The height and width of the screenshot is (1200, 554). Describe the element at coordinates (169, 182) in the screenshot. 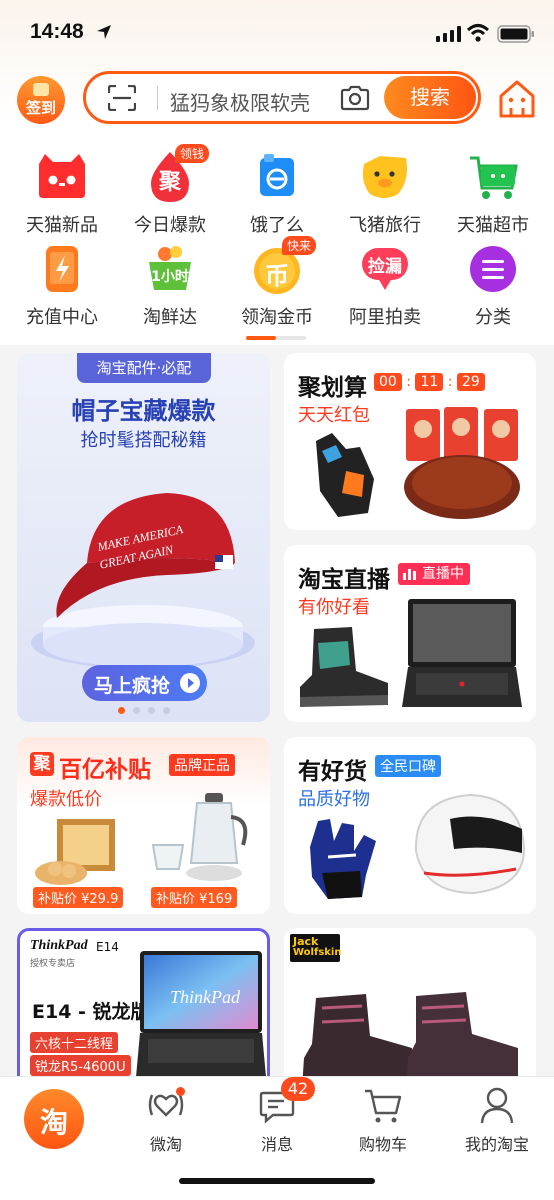

I see `grid-icon-text: 聚` at that location.